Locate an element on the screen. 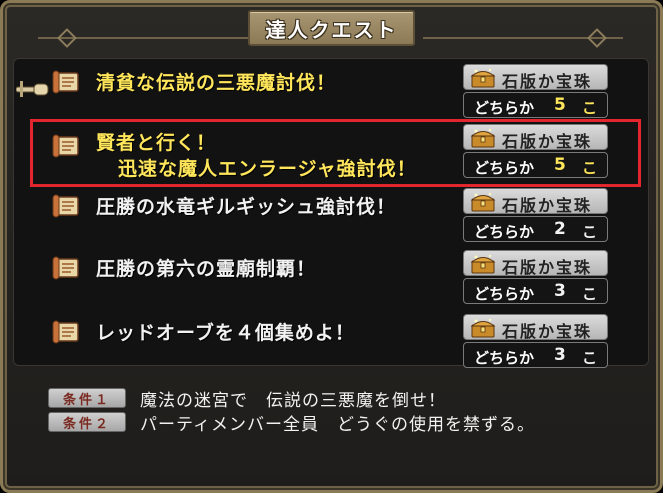 The height and width of the screenshot is (493, 663). ornament-right-icon is located at coordinates (597, 38).